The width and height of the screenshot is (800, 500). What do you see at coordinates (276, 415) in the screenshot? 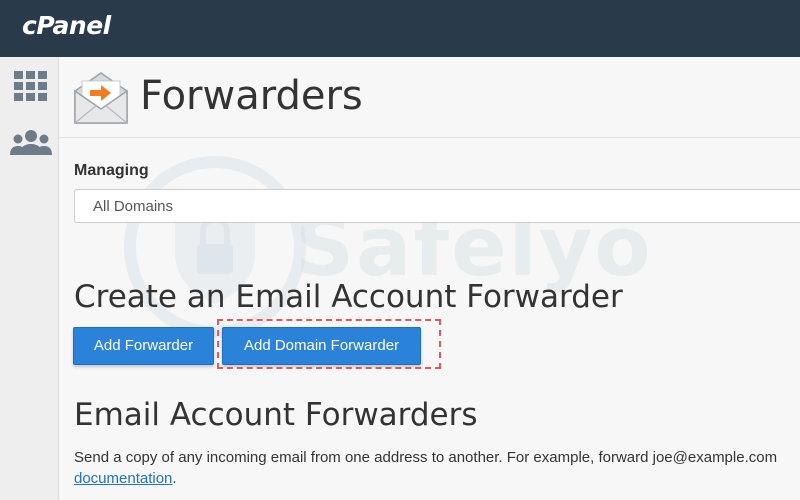
I see `email-account-forwarders-heading: Email Account Forwarders` at bounding box center [276, 415].